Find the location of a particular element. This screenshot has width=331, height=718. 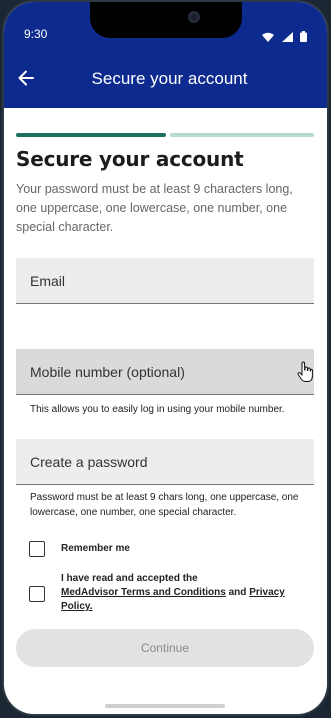

status-icons is located at coordinates (283, 37).